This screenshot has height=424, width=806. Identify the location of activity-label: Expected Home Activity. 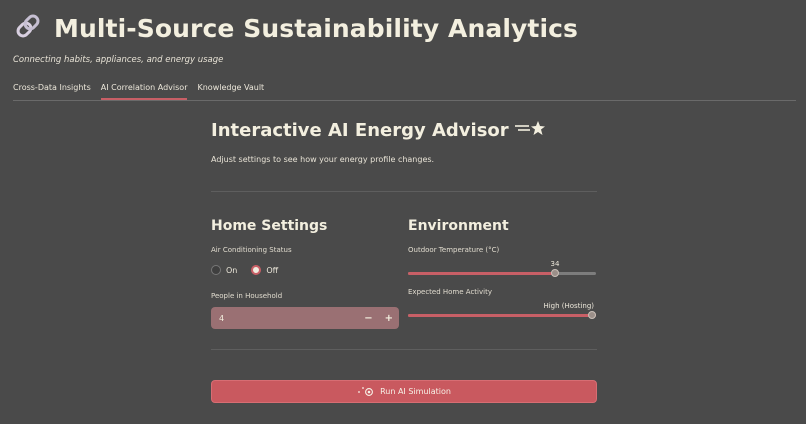
(450, 292).